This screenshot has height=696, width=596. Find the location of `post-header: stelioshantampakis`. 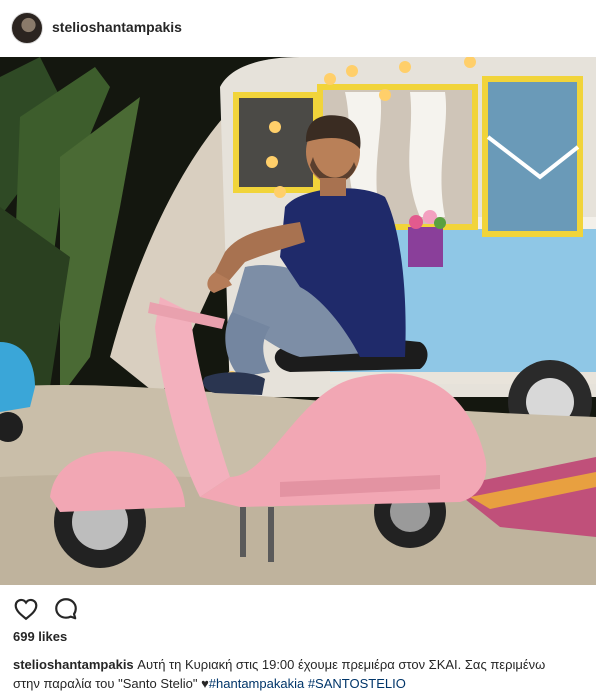

post-header: stelioshantampakis is located at coordinates (298, 28).